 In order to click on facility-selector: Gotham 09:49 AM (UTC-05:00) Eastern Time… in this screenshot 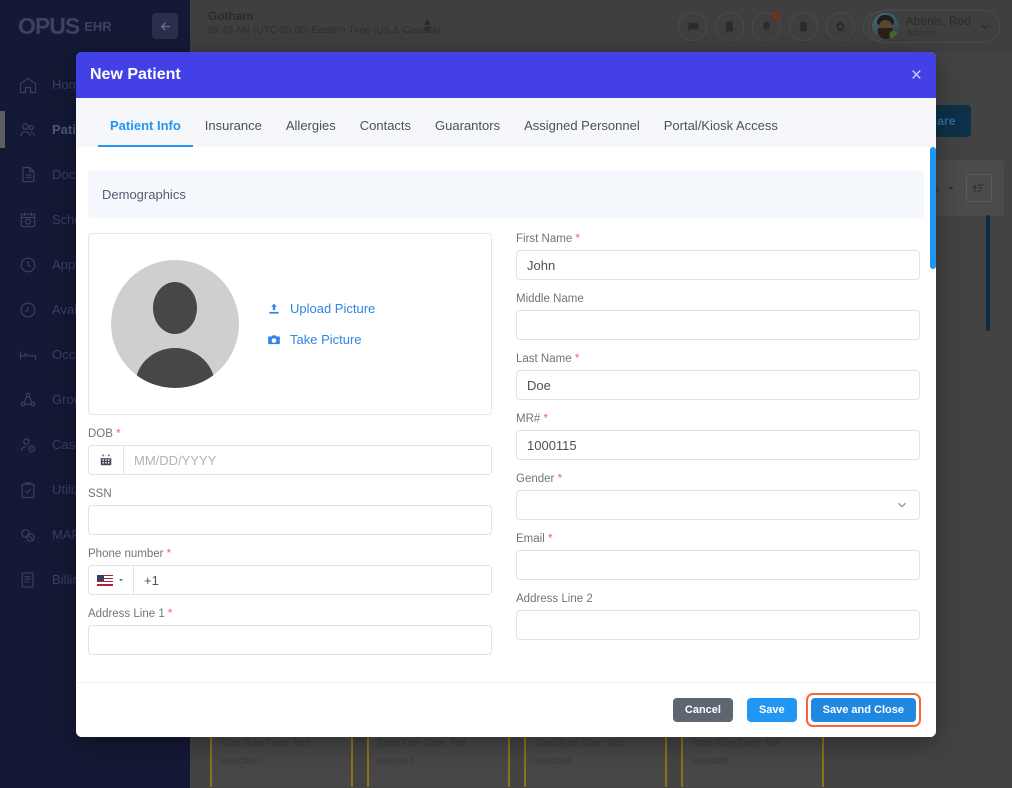, I will do `click(324, 23)`.